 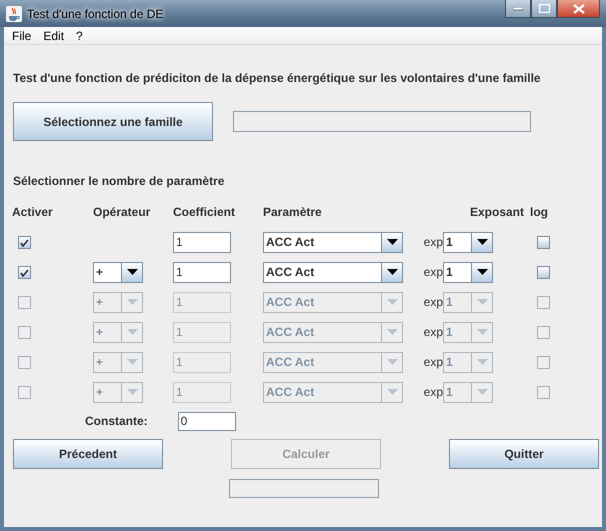 What do you see at coordinates (32, 212) in the screenshot?
I see `column-header: Activer` at bounding box center [32, 212].